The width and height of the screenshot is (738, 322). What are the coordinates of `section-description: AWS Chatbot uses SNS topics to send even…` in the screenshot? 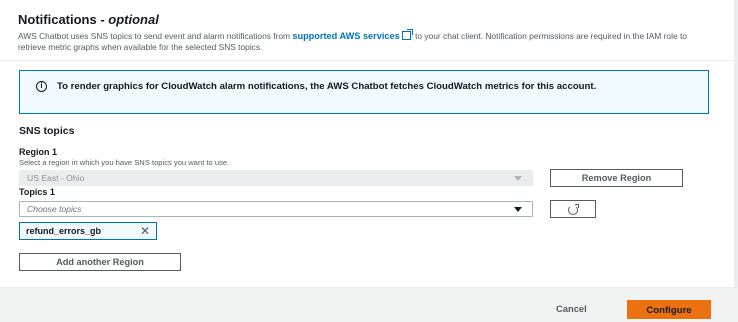 It's located at (352, 40).